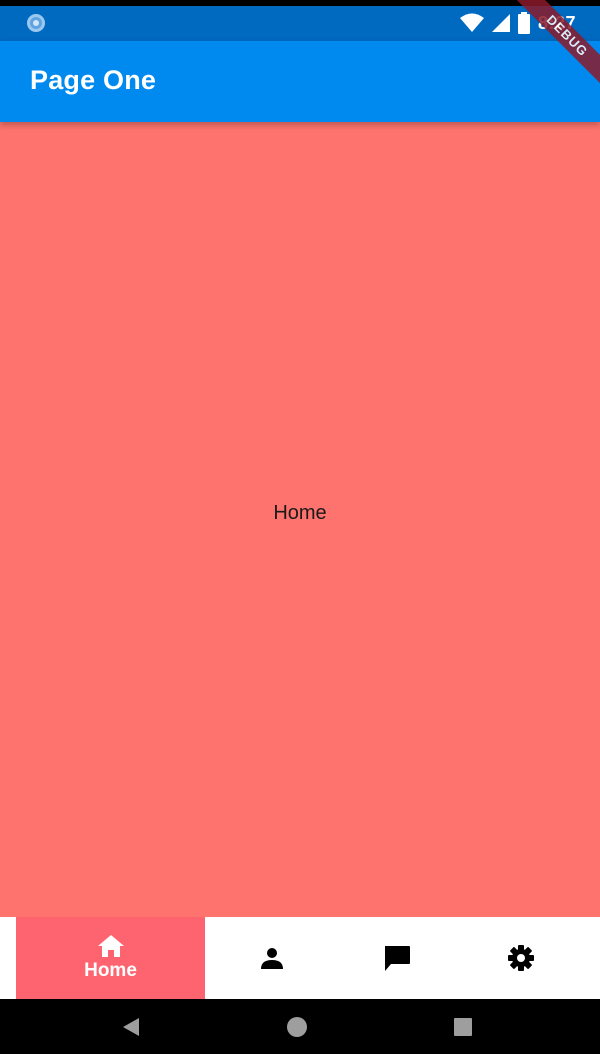  What do you see at coordinates (300, 23) in the screenshot?
I see `status-bar: 8:27` at bounding box center [300, 23].